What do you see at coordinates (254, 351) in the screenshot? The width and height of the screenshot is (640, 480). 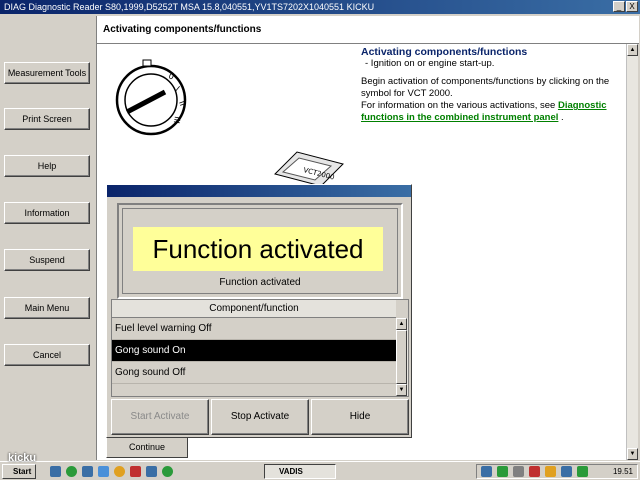 I see `list-item-selected: Gong sound On` at bounding box center [254, 351].